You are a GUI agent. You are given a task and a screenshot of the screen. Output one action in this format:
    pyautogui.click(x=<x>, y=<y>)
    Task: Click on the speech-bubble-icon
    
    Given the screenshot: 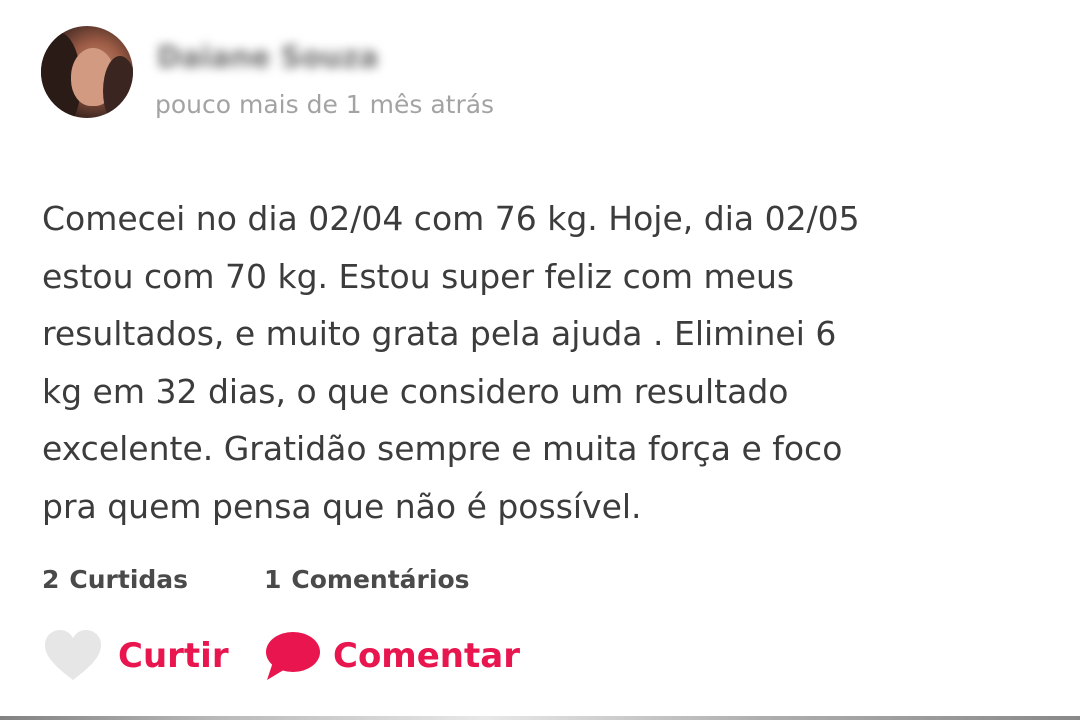 What is the action you would take?
    pyautogui.click(x=293, y=656)
    